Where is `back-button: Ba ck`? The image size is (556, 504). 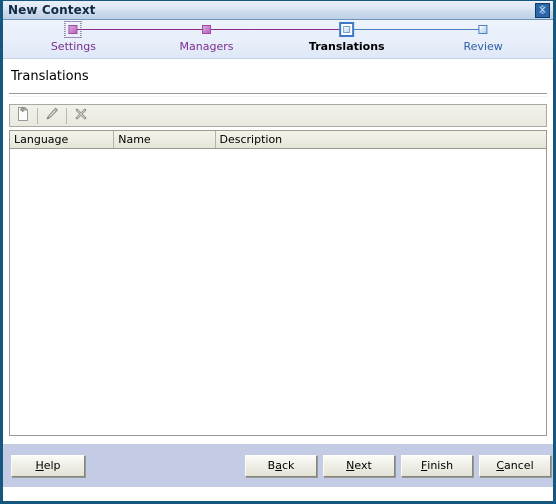
back-button: Ba ck is located at coordinates (281, 465).